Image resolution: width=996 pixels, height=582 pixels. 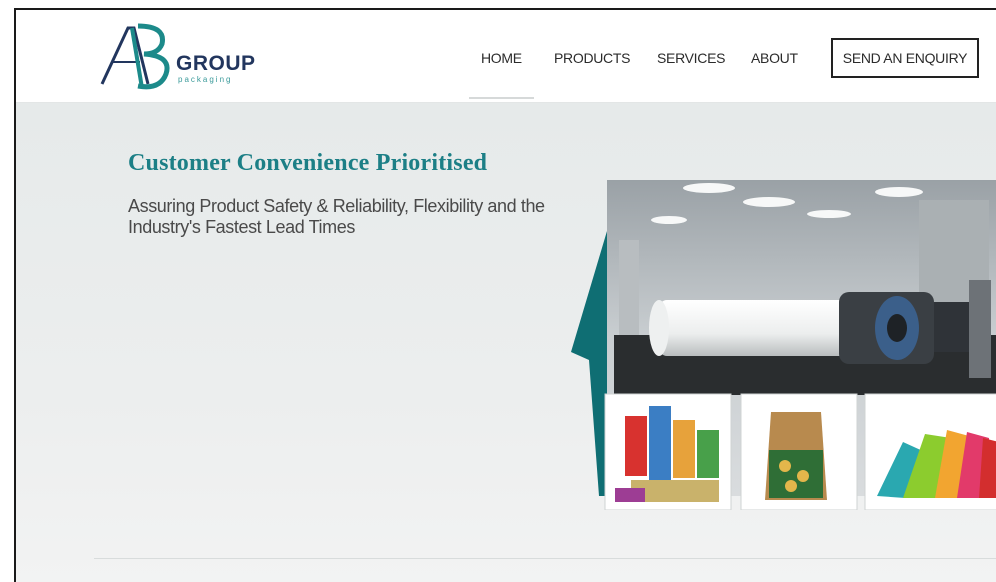 What do you see at coordinates (668, 451) in the screenshot?
I see `labels-tile` at bounding box center [668, 451].